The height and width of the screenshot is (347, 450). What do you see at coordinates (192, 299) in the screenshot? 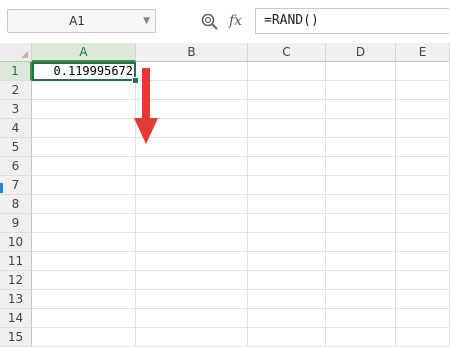
I see `cell-b13` at bounding box center [192, 299].